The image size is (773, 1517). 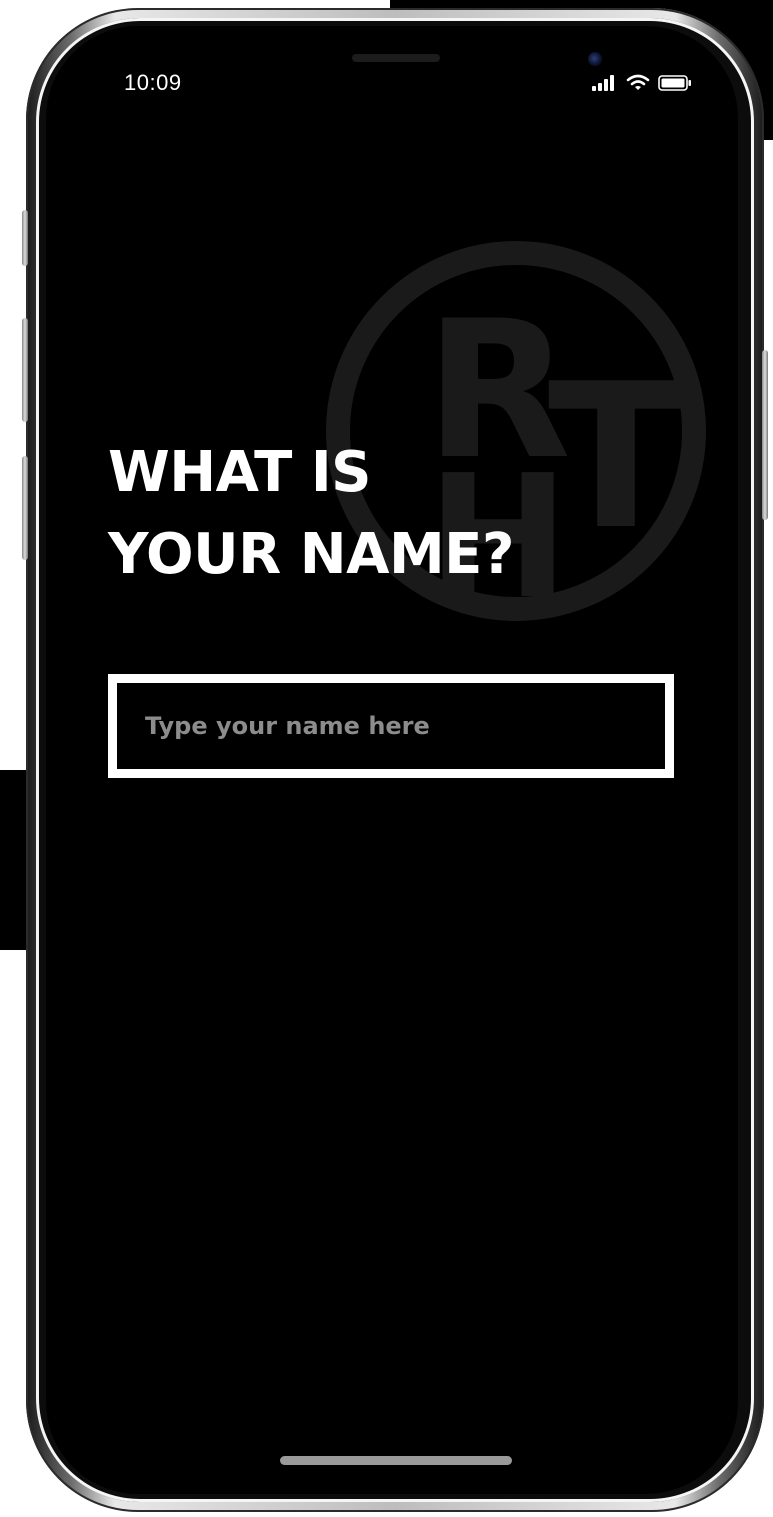 What do you see at coordinates (638, 82) in the screenshot?
I see `wifi-icon` at bounding box center [638, 82].